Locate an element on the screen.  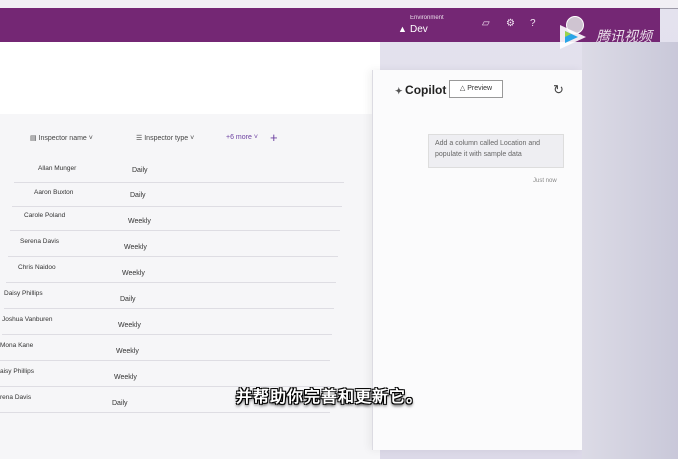
cell-inspector-name: Allan Munger is located at coordinates (57, 168).